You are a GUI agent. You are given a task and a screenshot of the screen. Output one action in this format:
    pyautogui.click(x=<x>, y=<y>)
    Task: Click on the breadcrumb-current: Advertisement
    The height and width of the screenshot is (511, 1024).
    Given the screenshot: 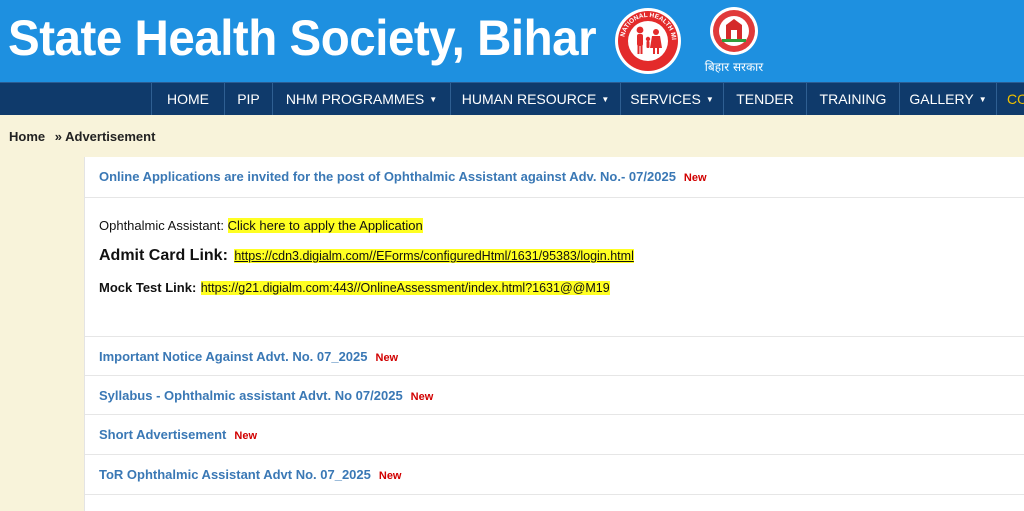 What is the action you would take?
    pyautogui.click(x=110, y=136)
    